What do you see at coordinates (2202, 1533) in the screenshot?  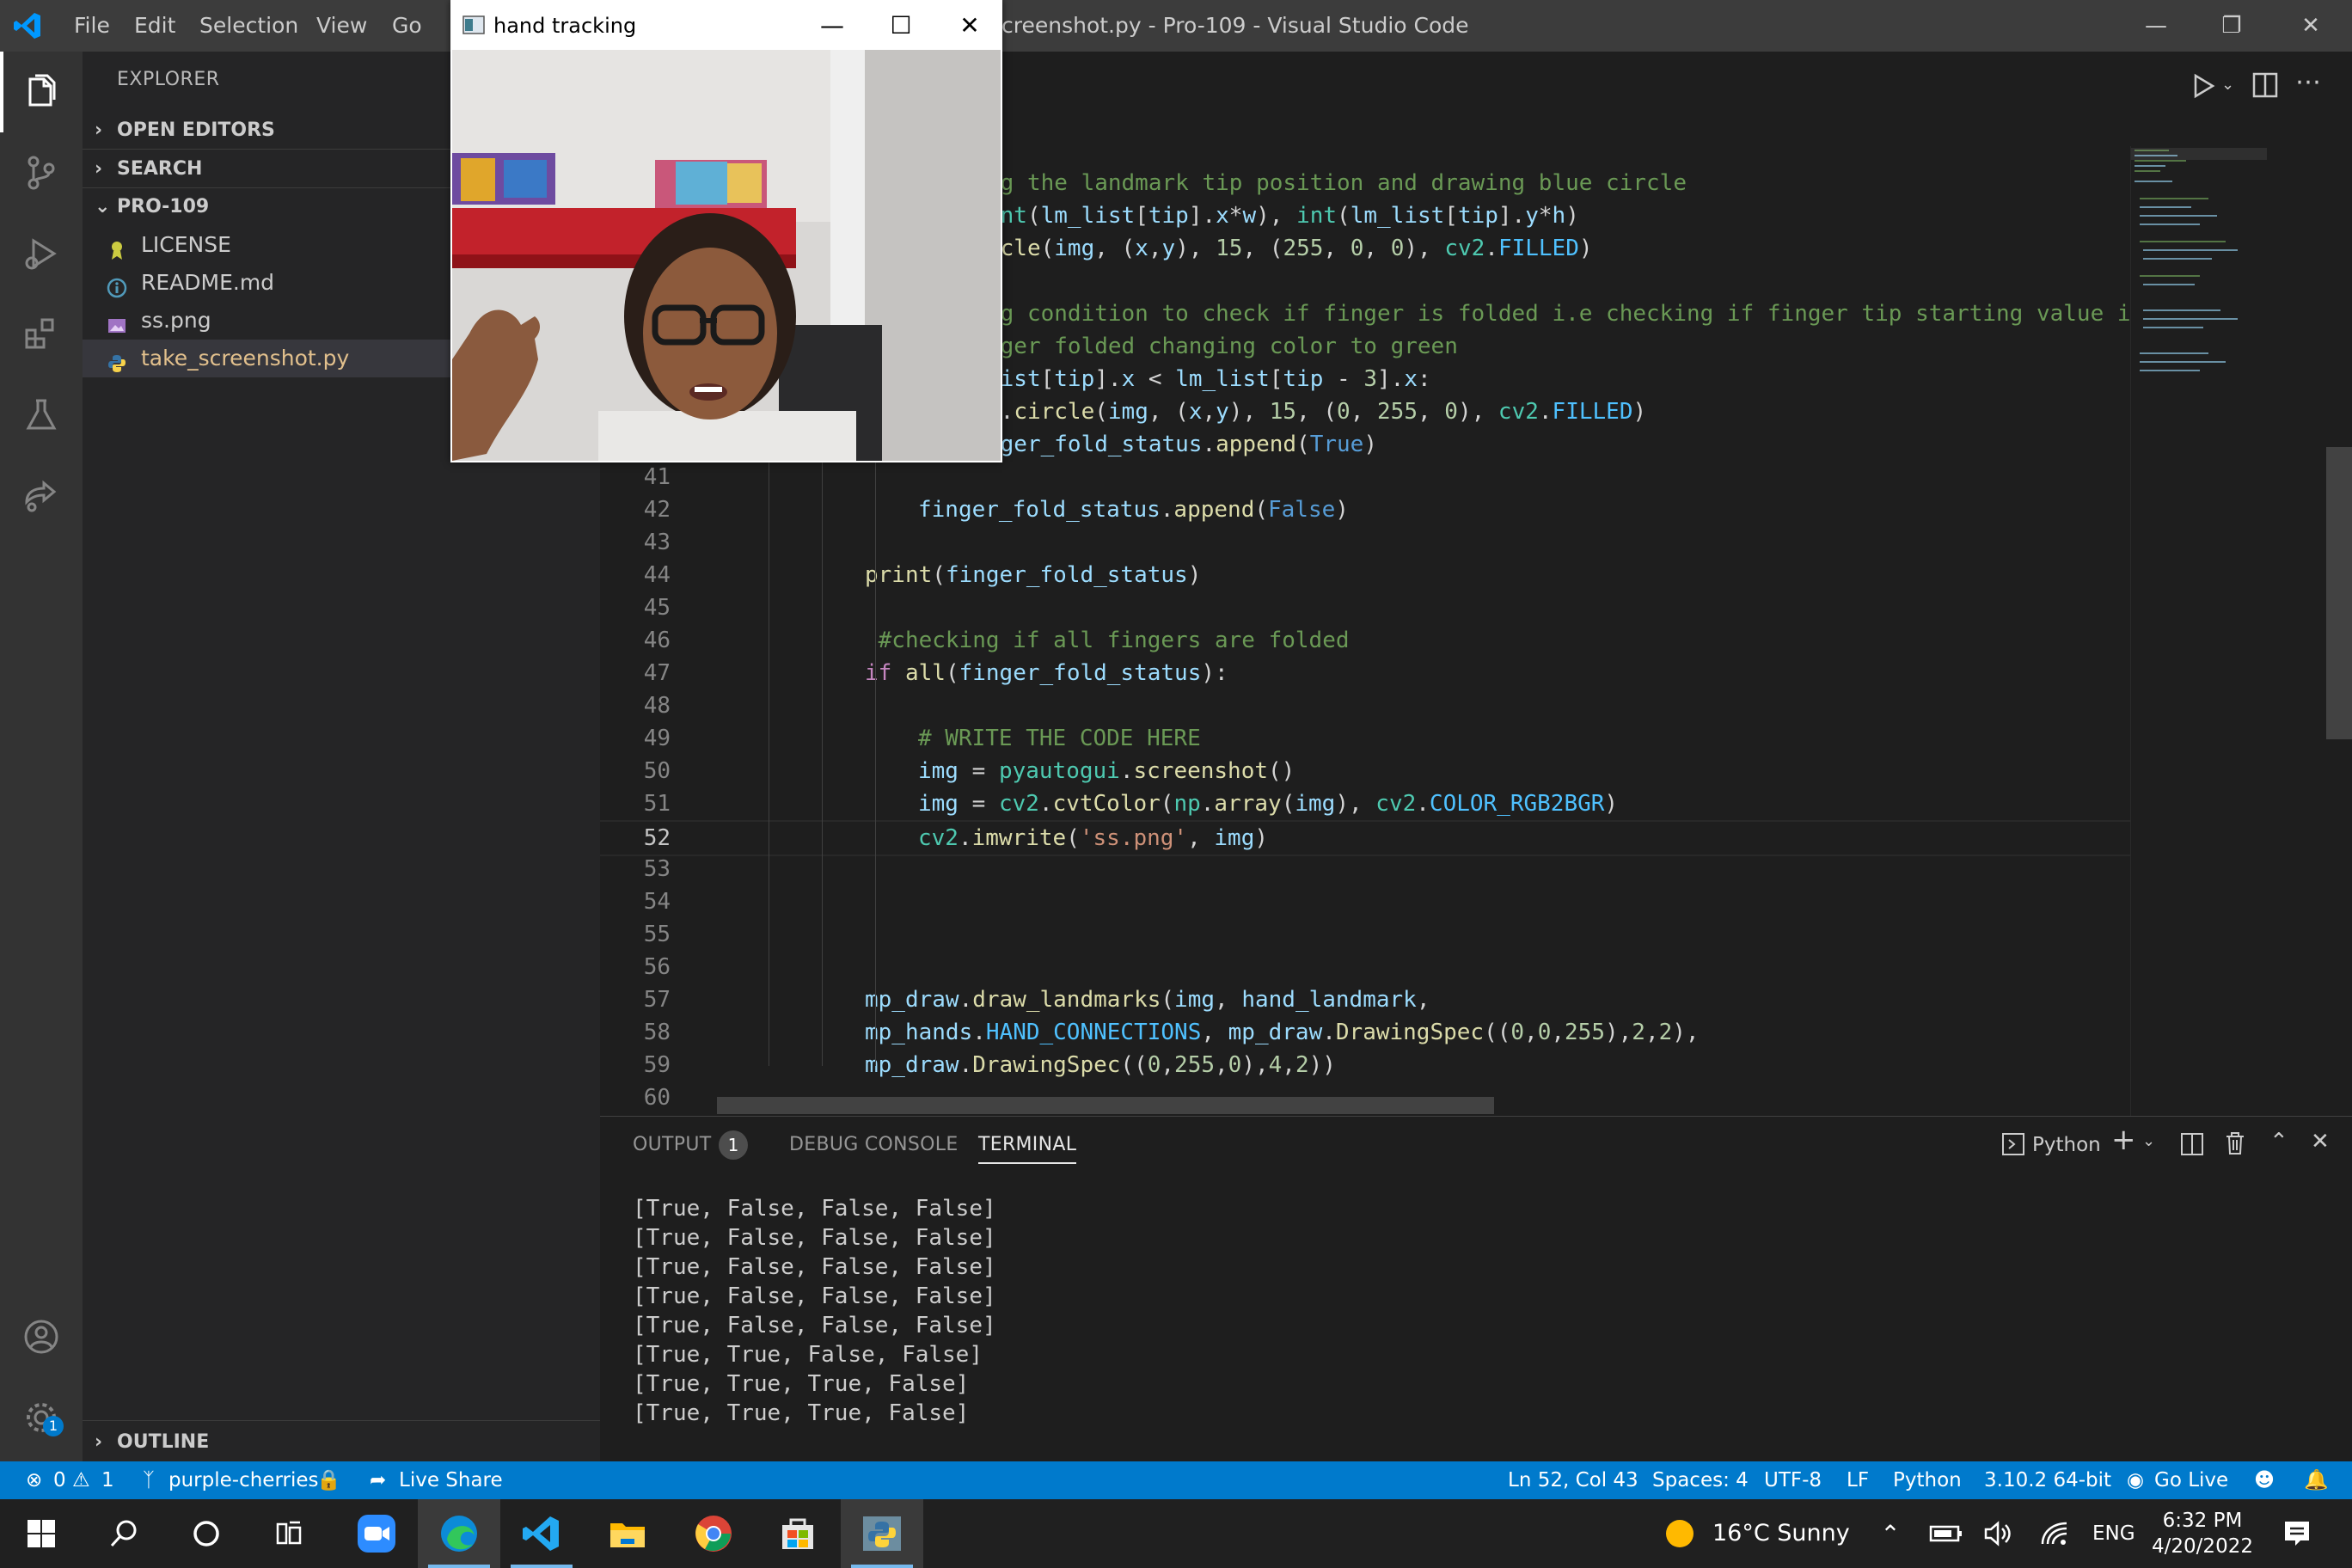 I see `clock: 6:32 PM 4/20/2022` at bounding box center [2202, 1533].